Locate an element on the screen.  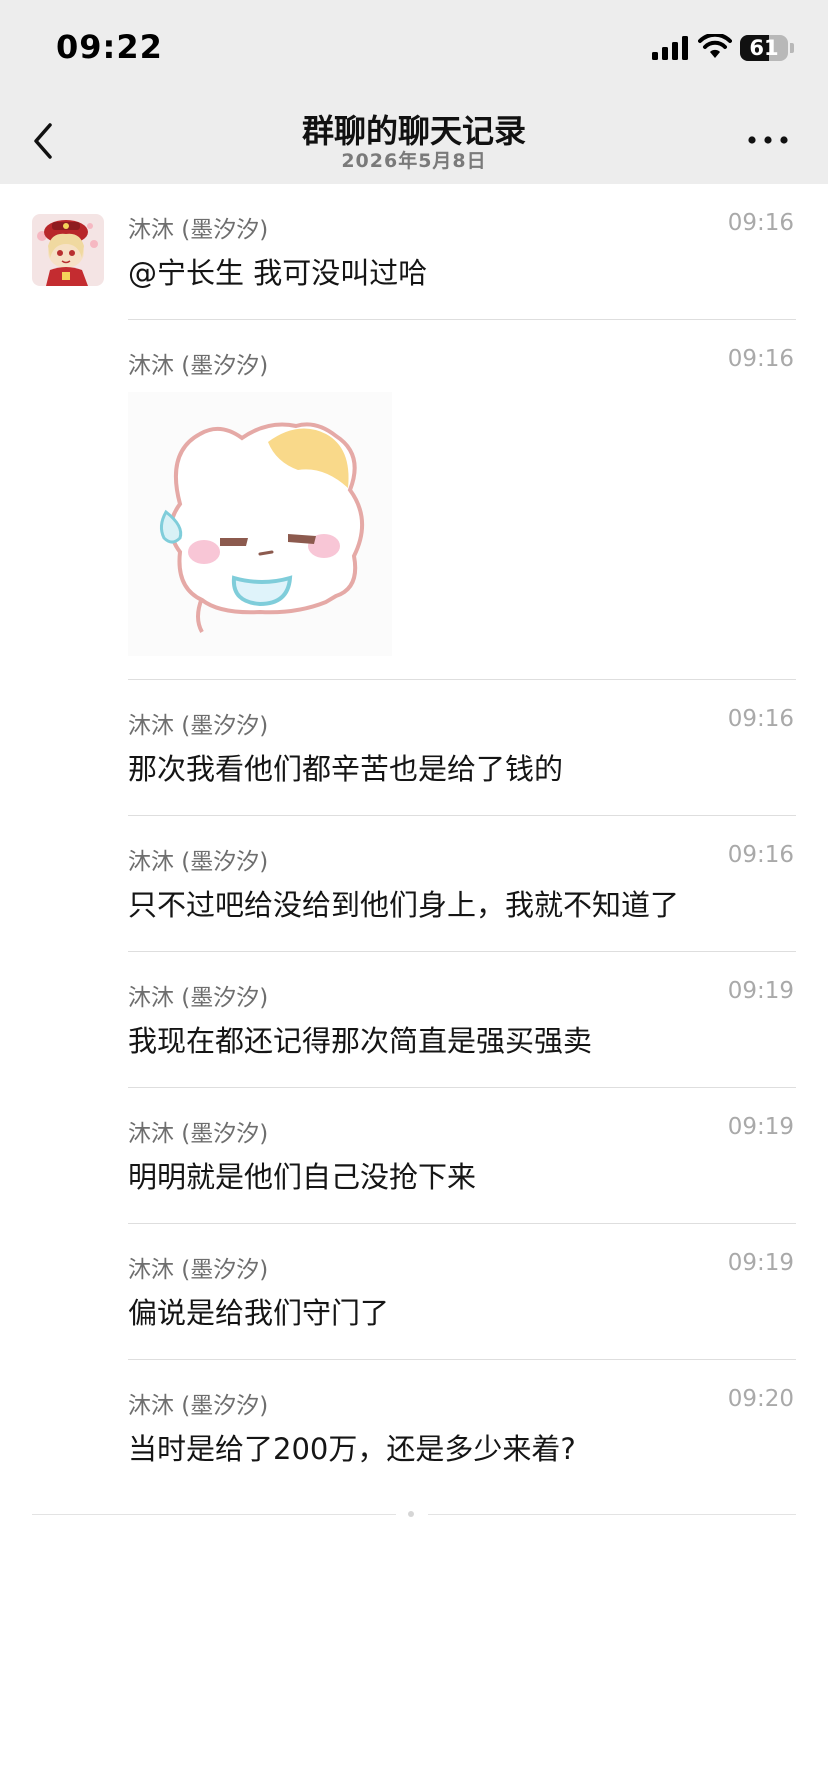
signal-icon is located at coordinates (670, 48).